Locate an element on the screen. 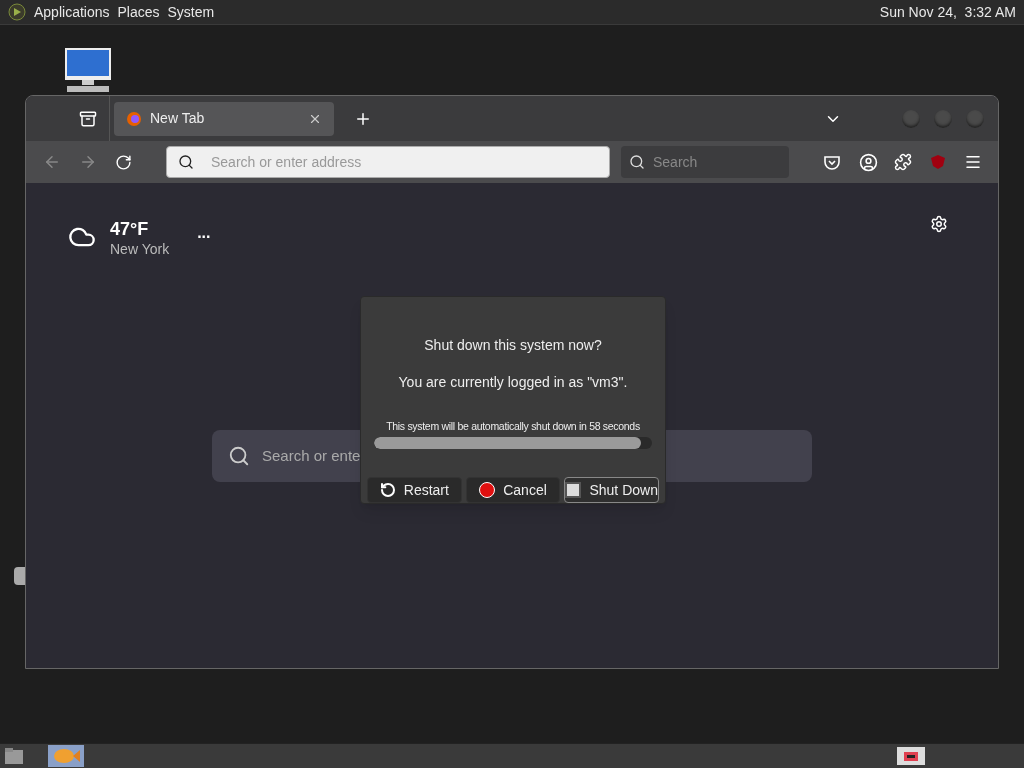 Image resolution: width=1024 pixels, height=768 pixels. menu-icon is located at coordinates (973, 162).